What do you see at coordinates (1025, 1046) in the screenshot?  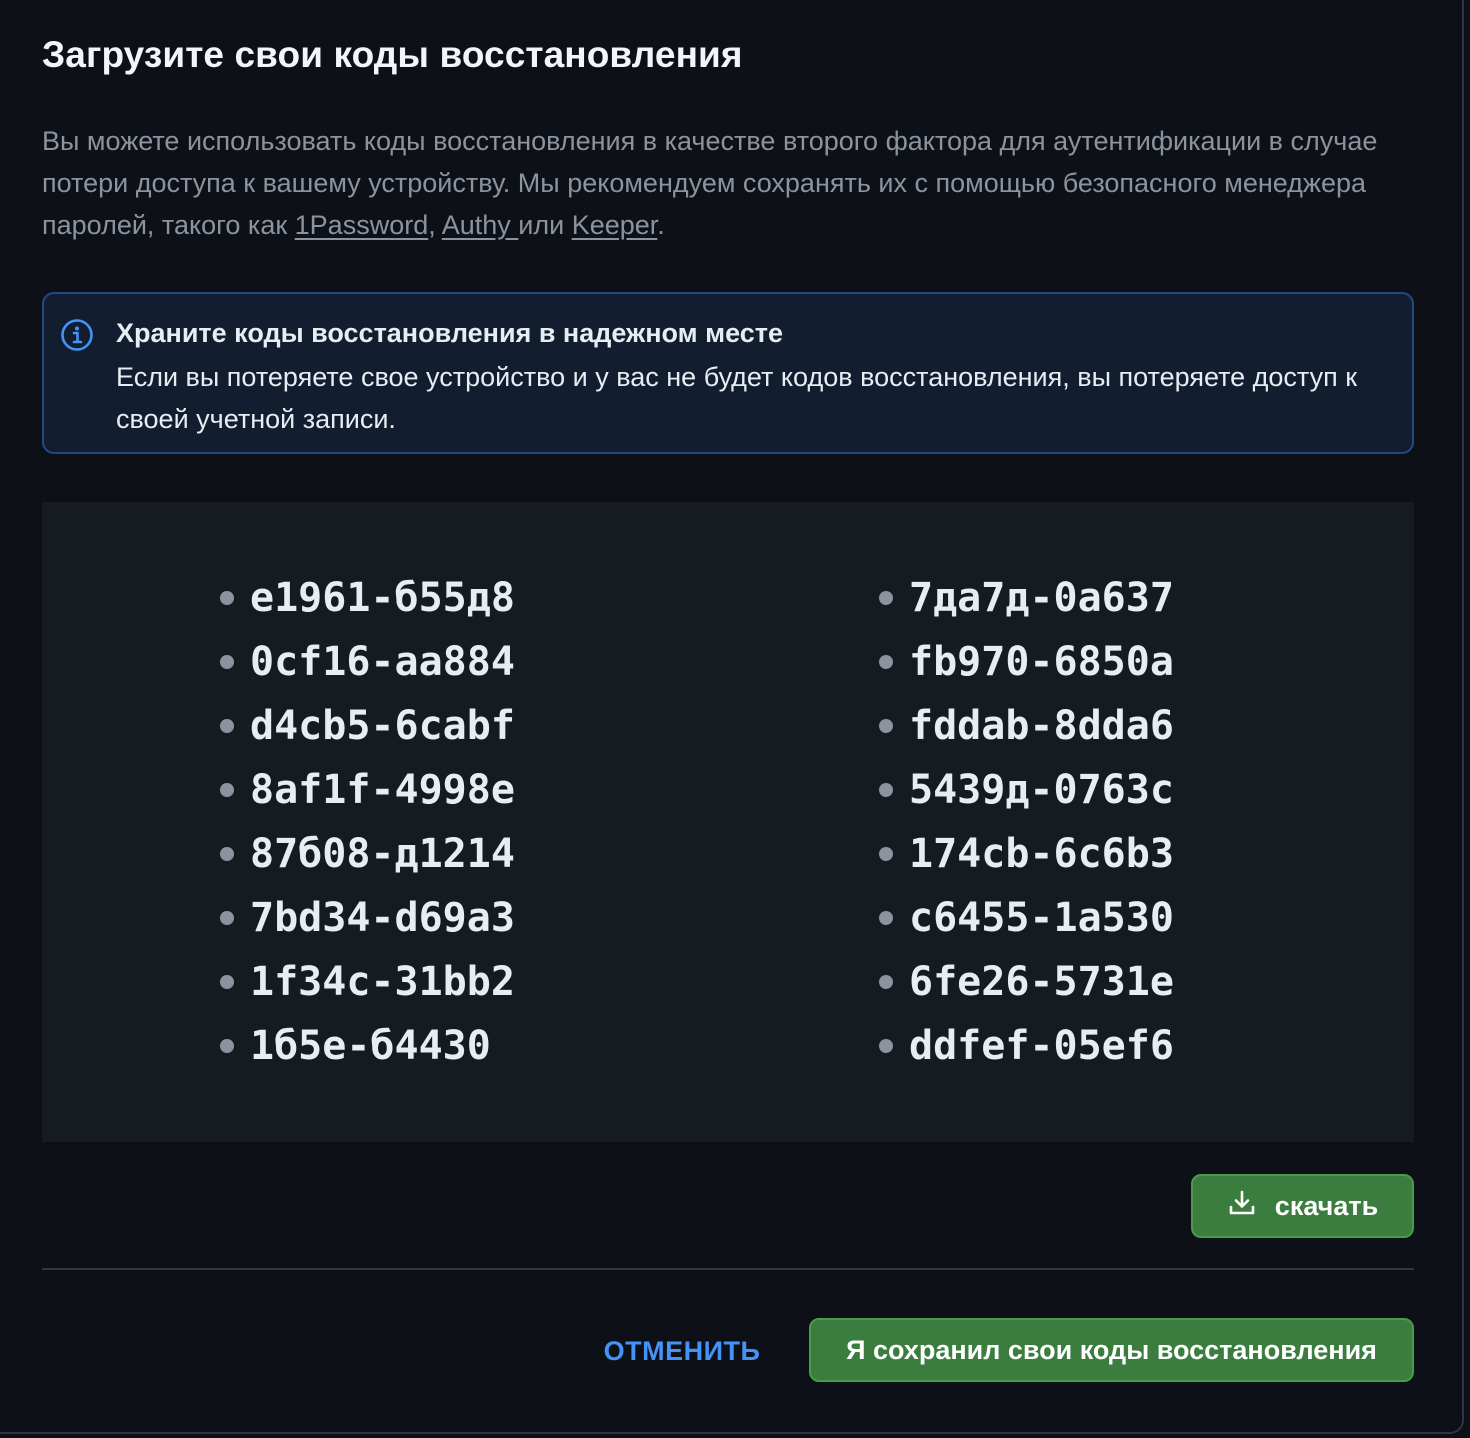 I see `recovery-code: ddfef-05ef6` at bounding box center [1025, 1046].